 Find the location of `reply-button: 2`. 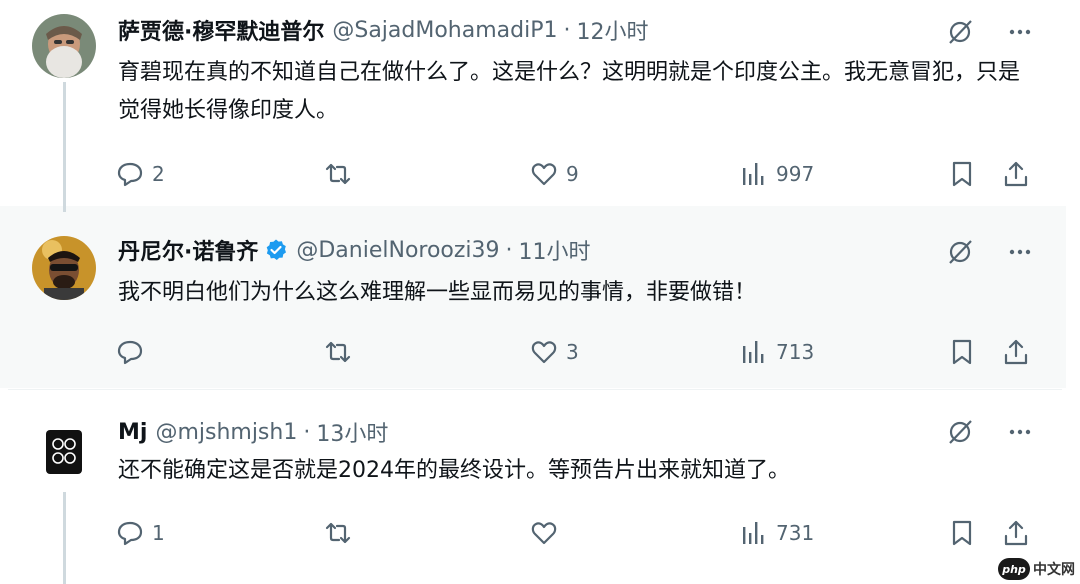

reply-button: 2 is located at coordinates (140, 174).